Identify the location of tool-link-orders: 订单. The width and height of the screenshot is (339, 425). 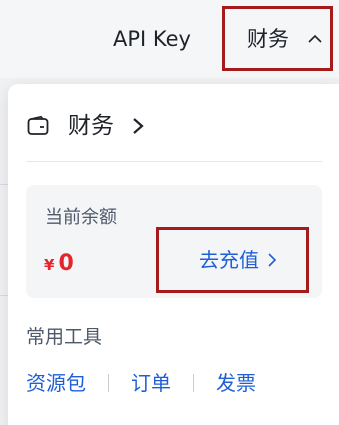
(151, 383).